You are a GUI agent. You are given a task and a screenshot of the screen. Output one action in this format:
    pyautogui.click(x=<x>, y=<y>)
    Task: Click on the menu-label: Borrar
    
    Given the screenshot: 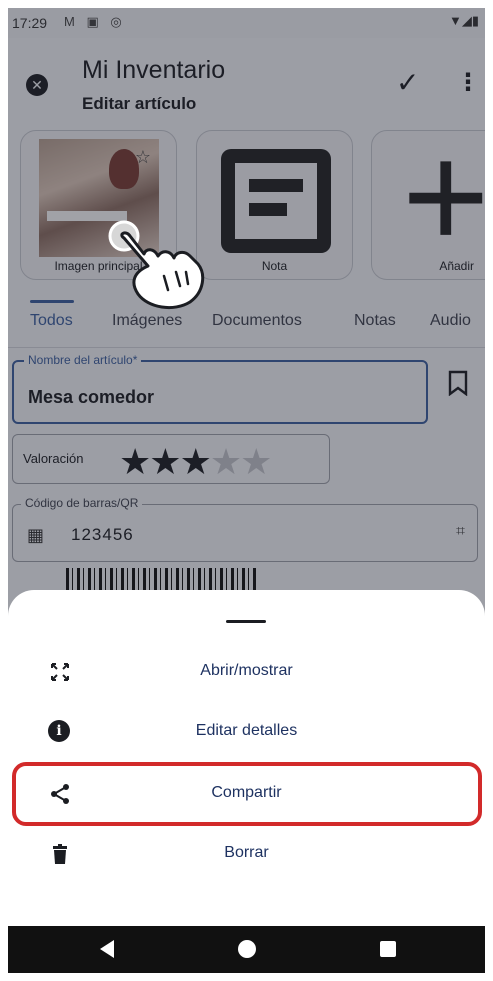 What is the action you would take?
    pyautogui.click(x=246, y=852)
    